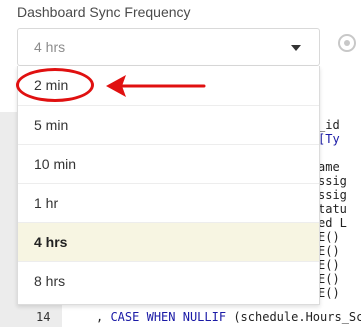  What do you see at coordinates (168, 124) in the screenshot?
I see `option-5-min: 5 min` at bounding box center [168, 124].